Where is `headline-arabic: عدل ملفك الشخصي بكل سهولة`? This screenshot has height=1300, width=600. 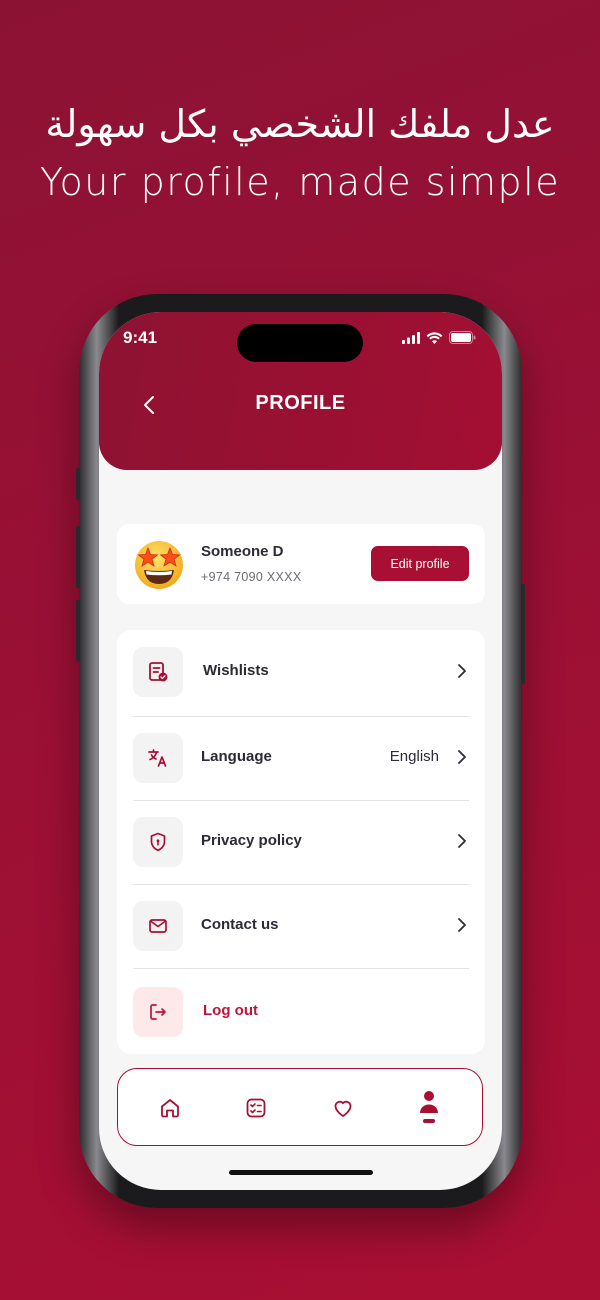
headline-arabic: عدل ملفك الشخصي بكل سهولة is located at coordinates (300, 124).